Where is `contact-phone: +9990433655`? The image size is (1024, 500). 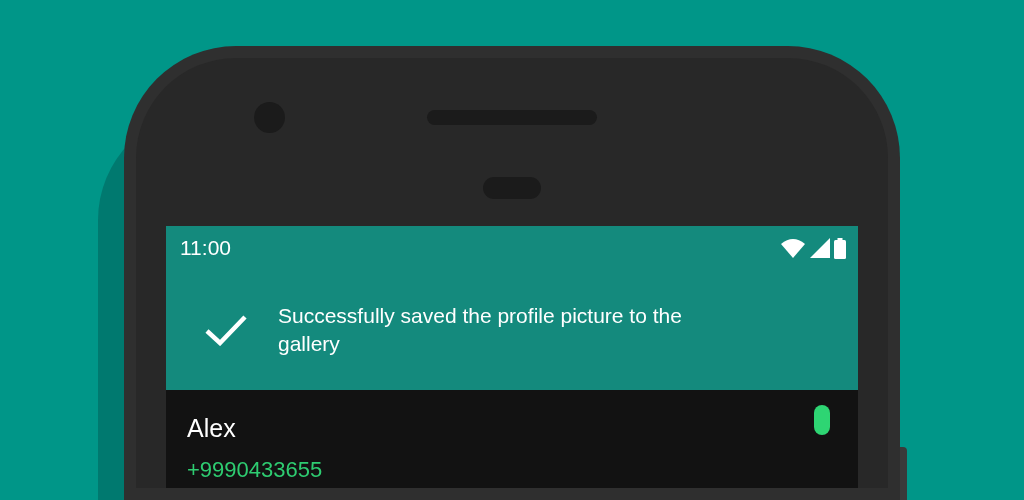 contact-phone: +9990433655 is located at coordinates (255, 470).